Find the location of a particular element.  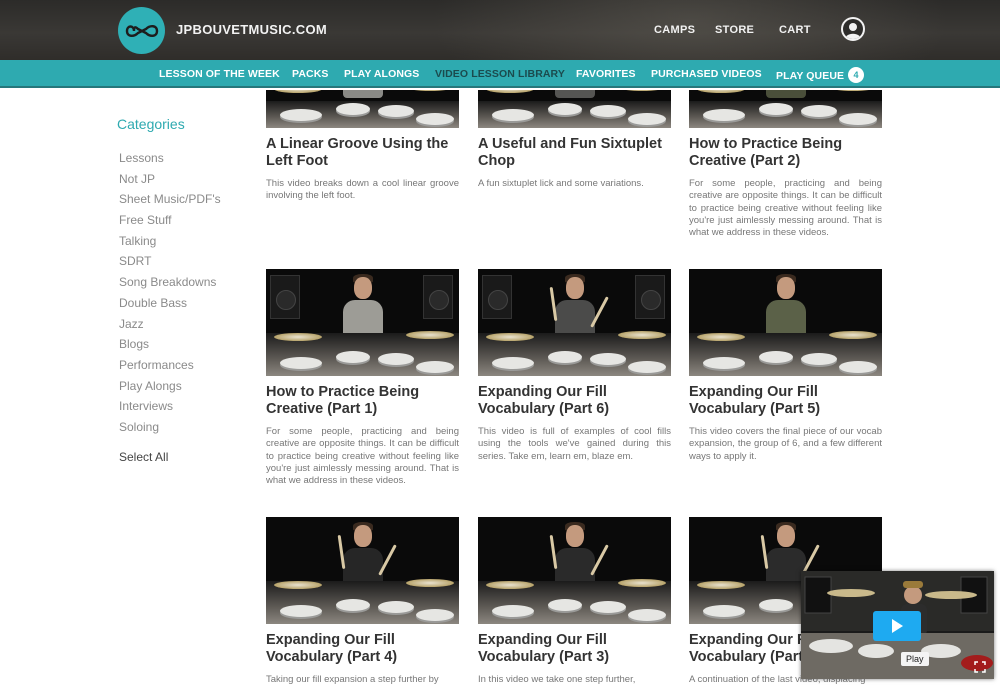

category-item: Double Bass is located at coordinates (170, 306).